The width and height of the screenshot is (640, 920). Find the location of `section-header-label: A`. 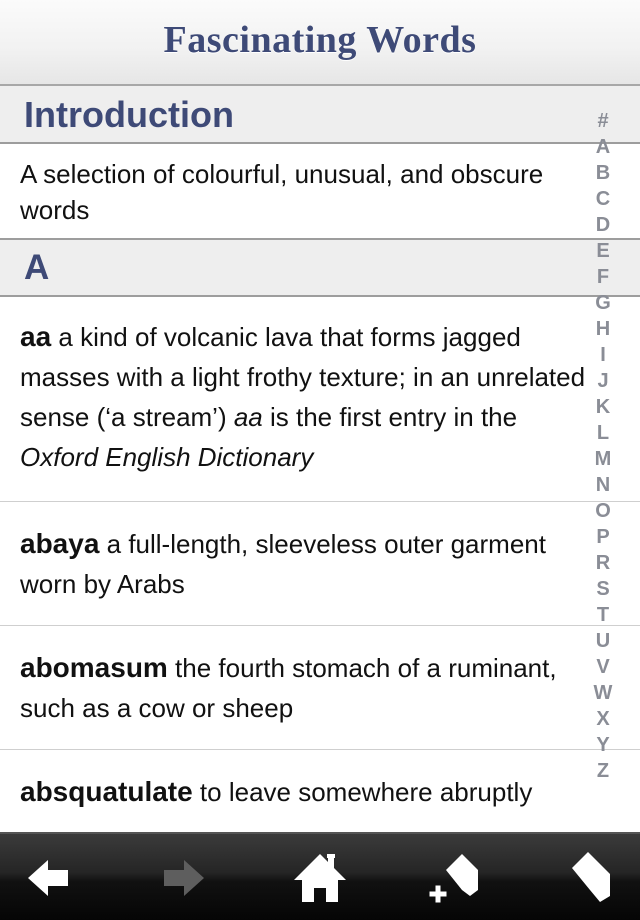

section-header-label: A is located at coordinates (37, 267).